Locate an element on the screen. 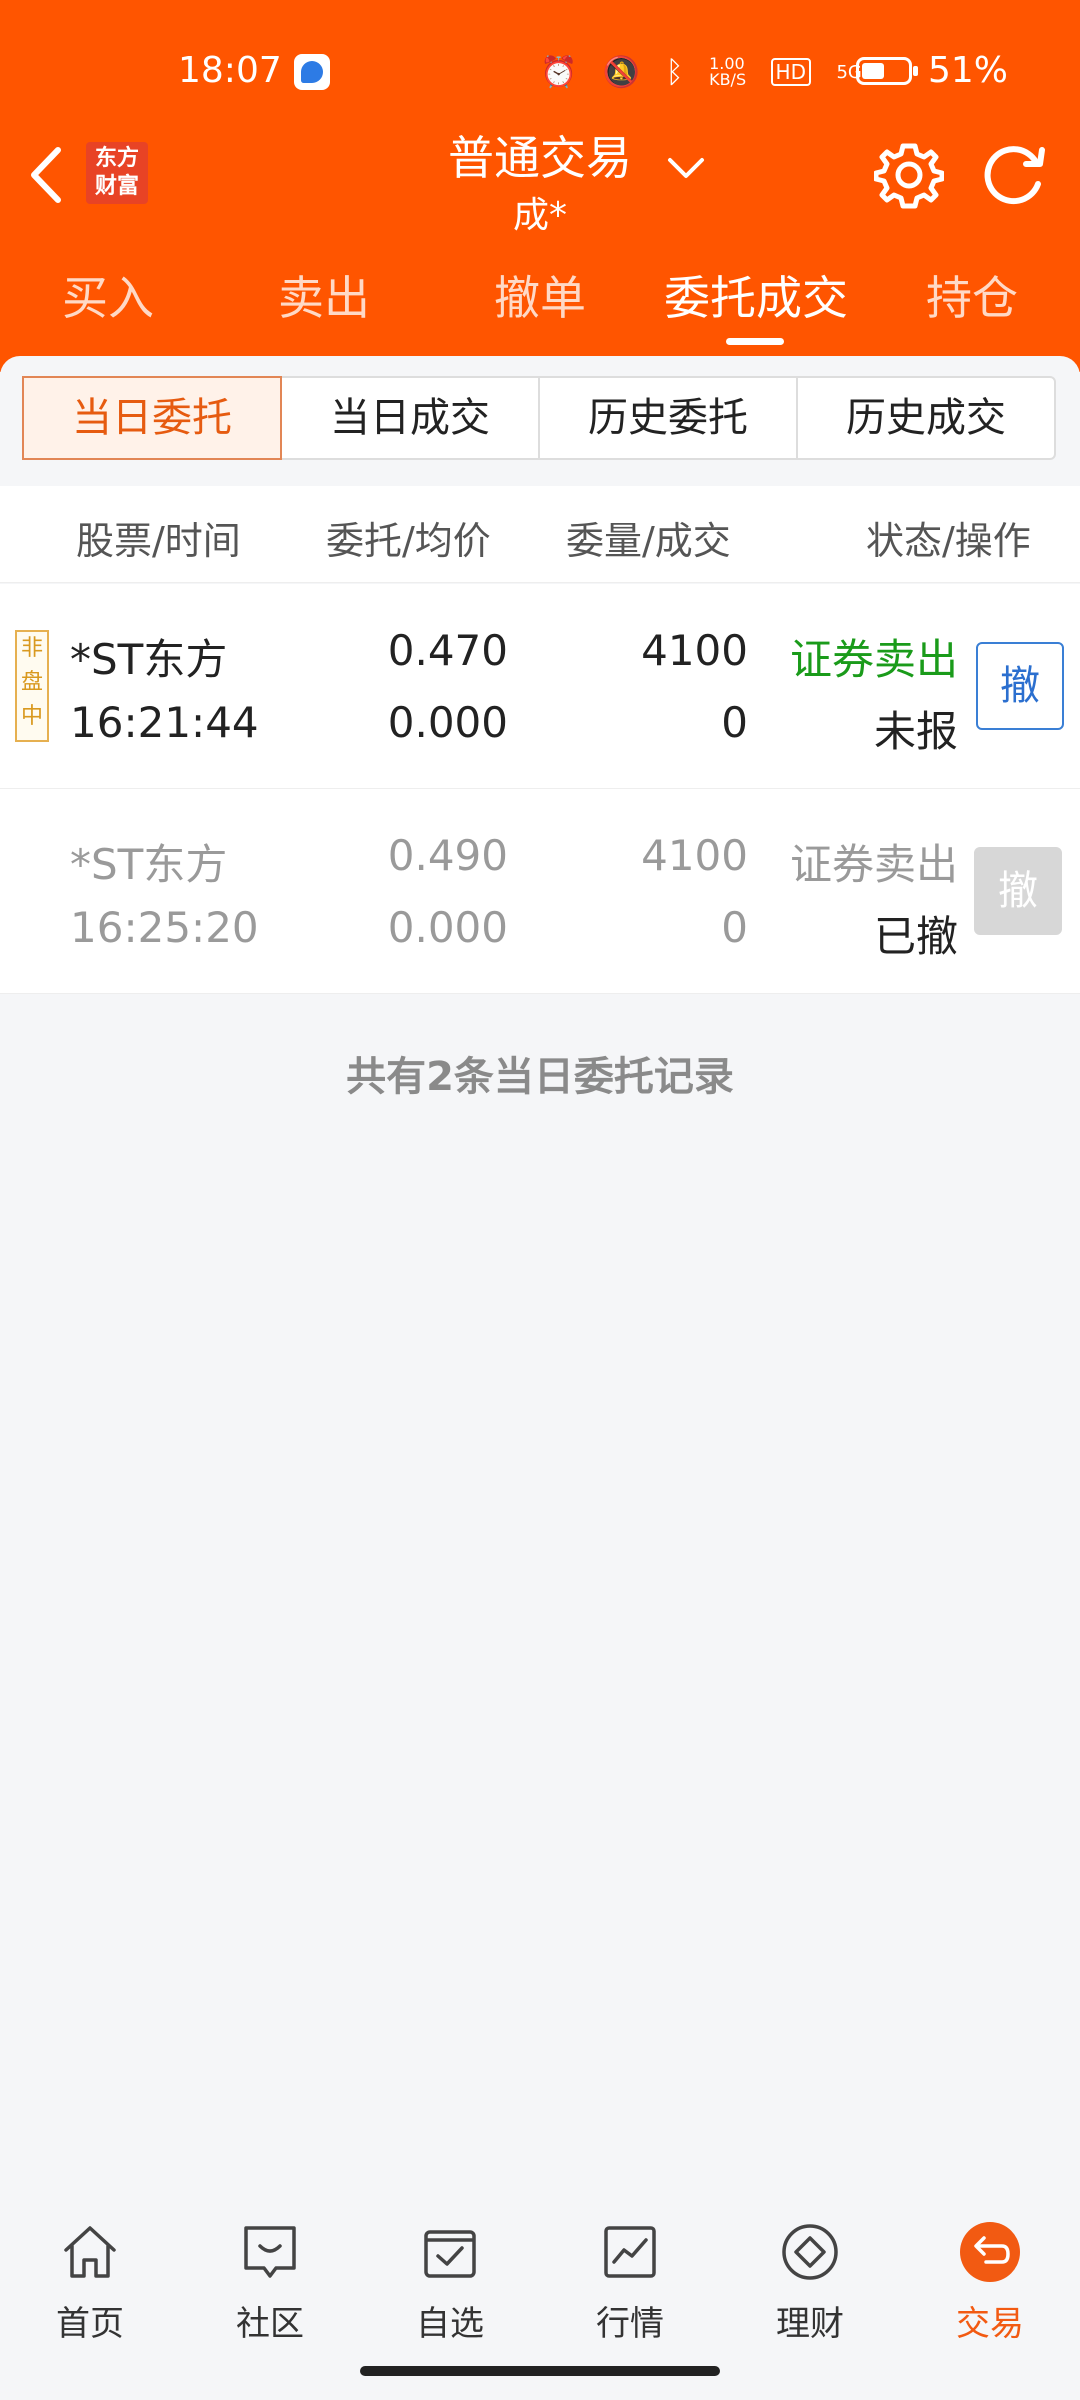 Image resolution: width=1080 pixels, height=2400 pixels. seg-today-trades: 当日成交 is located at coordinates (411, 418).